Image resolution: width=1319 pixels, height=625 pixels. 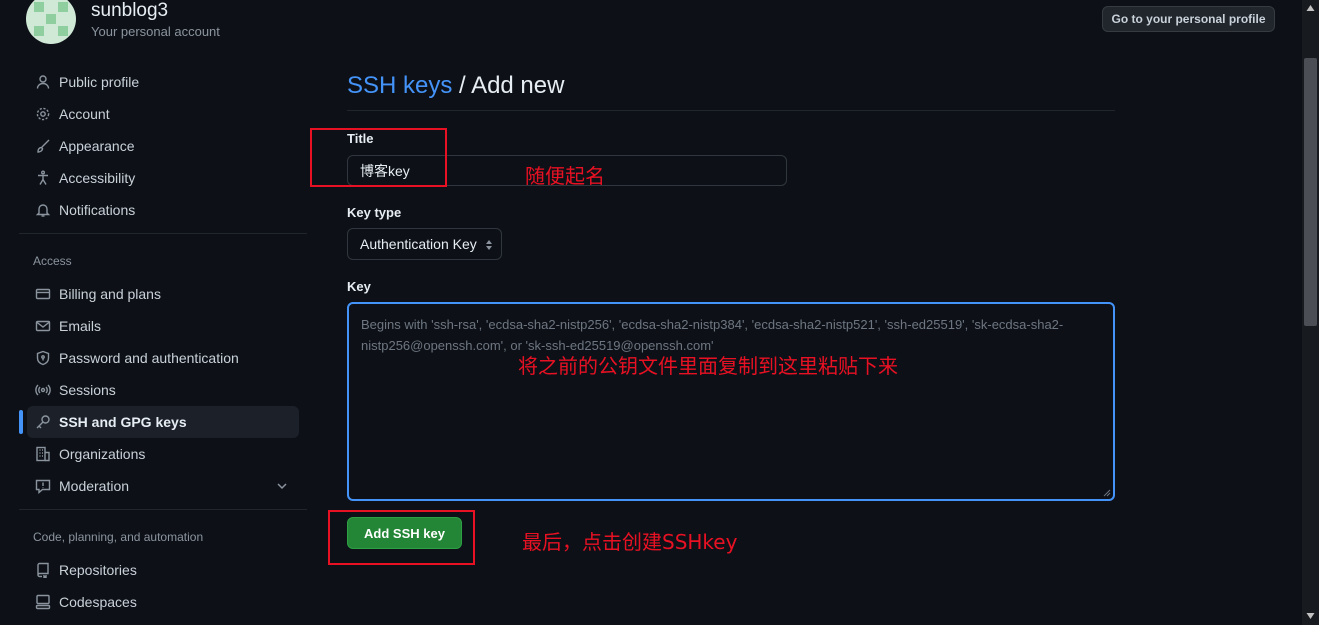 What do you see at coordinates (155, 31) in the screenshot?
I see `account-subtitle: Your personal account` at bounding box center [155, 31].